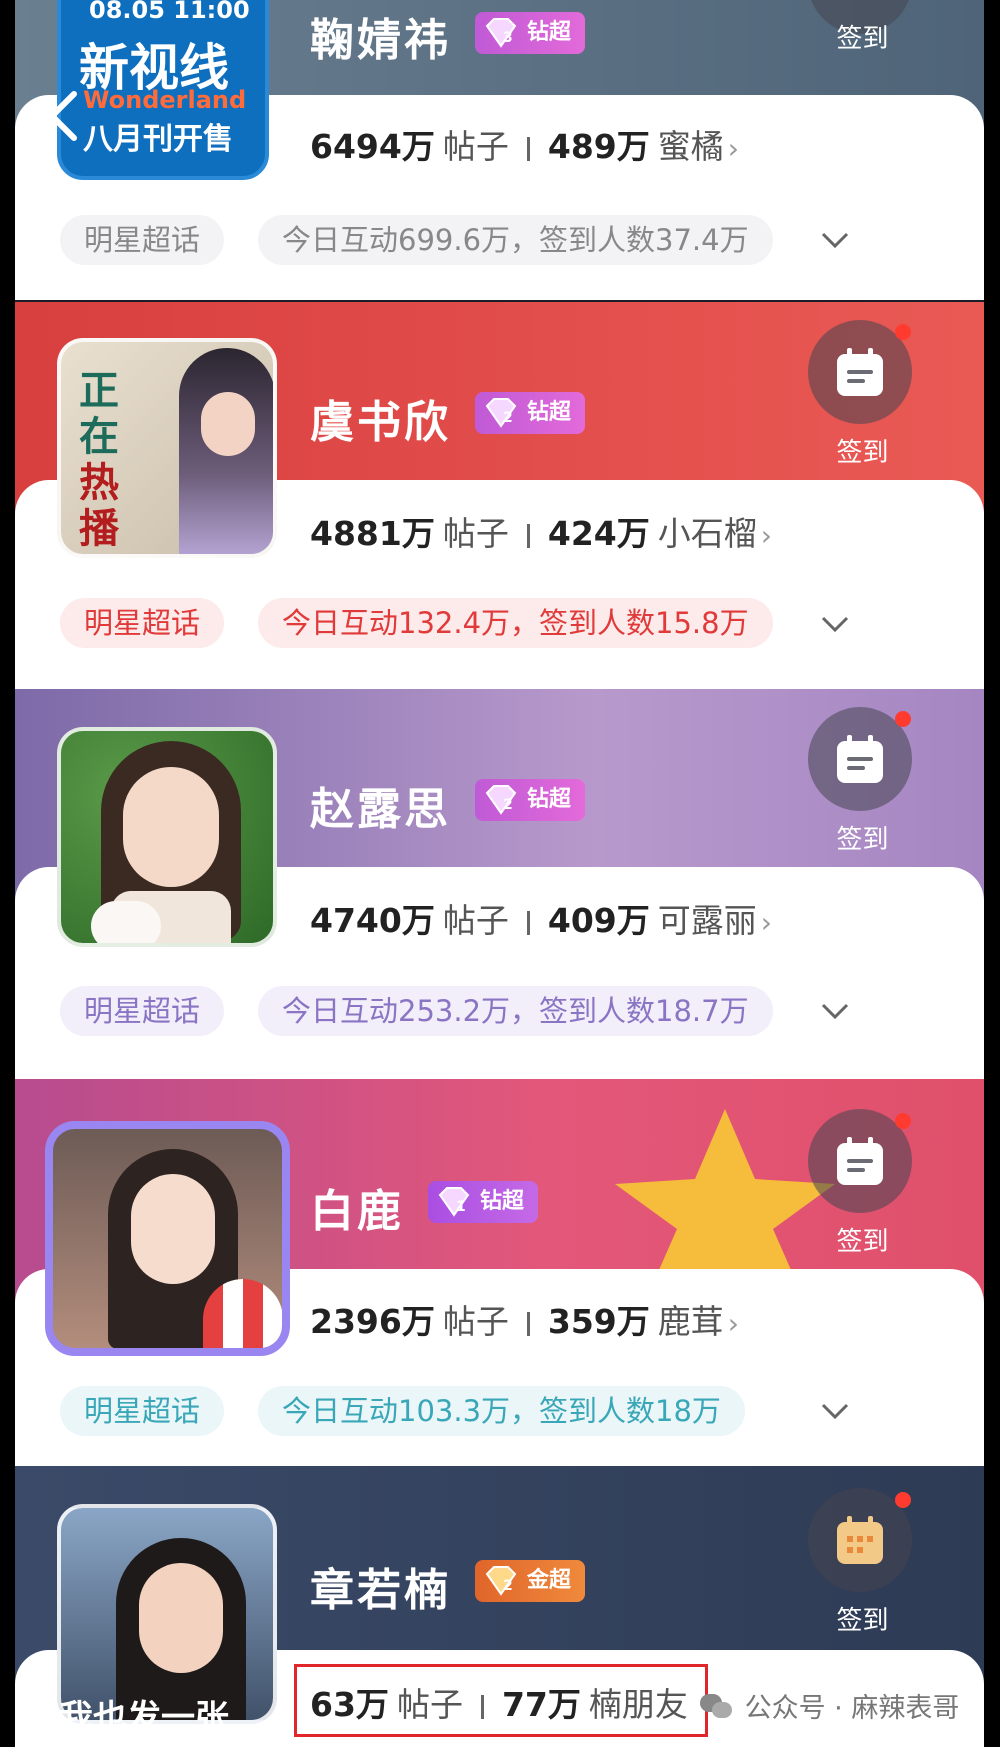  What do you see at coordinates (380, 805) in the screenshot?
I see `topic-name: 赵露思` at bounding box center [380, 805].